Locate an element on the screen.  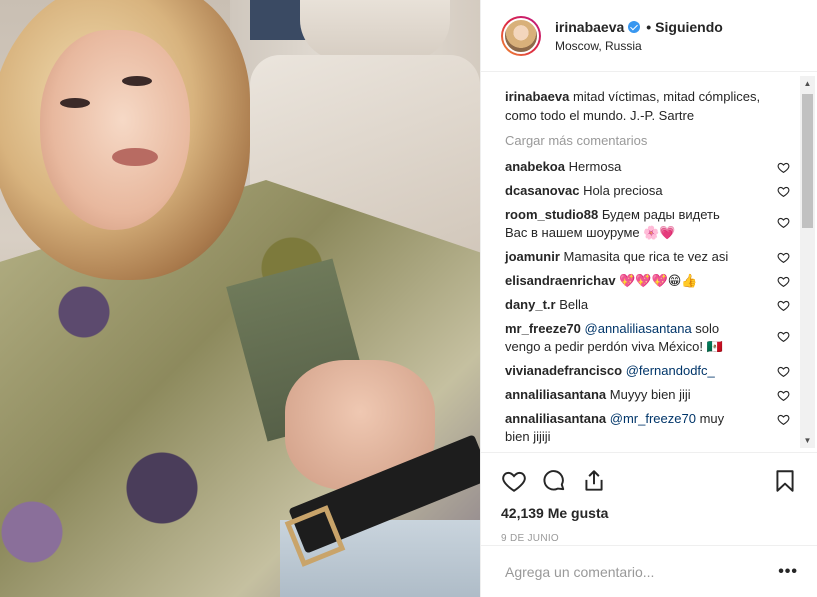
comment-text: Hermosa is located at coordinates (595, 166).